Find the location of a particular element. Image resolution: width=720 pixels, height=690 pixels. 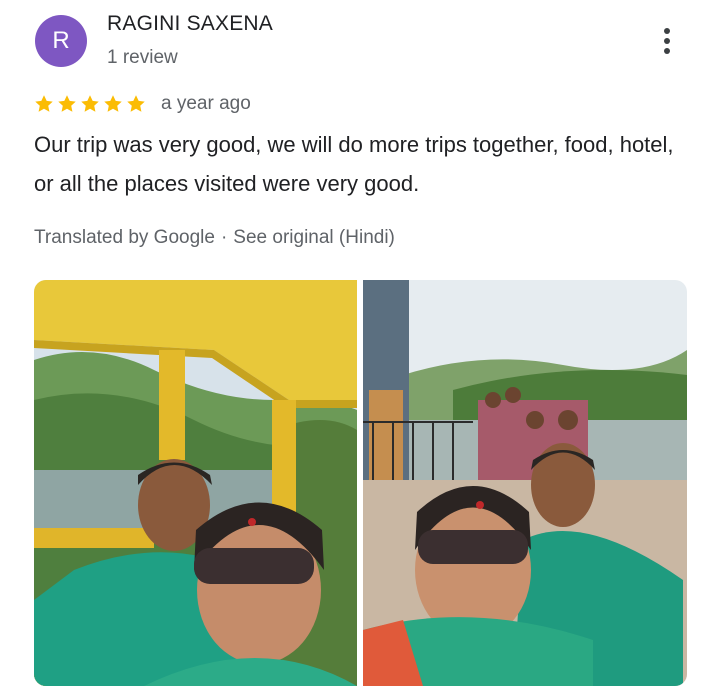

avatar: R is located at coordinates (61, 41).